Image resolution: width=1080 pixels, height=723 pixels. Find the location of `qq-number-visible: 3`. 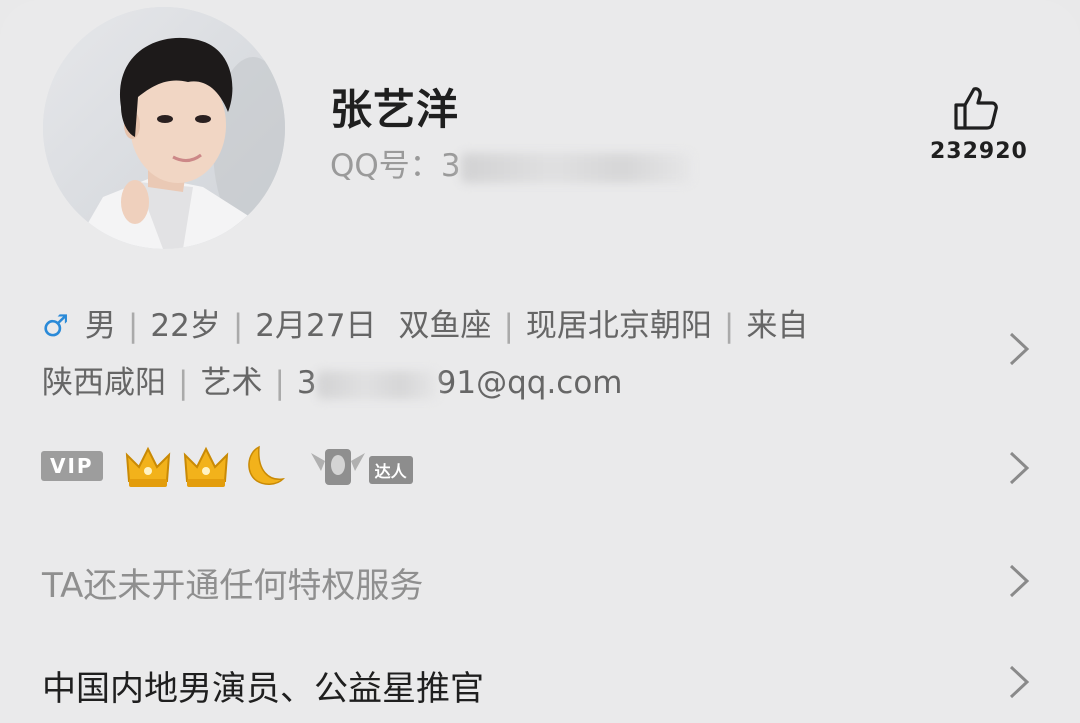

qq-number-visible: 3 is located at coordinates (450, 166).